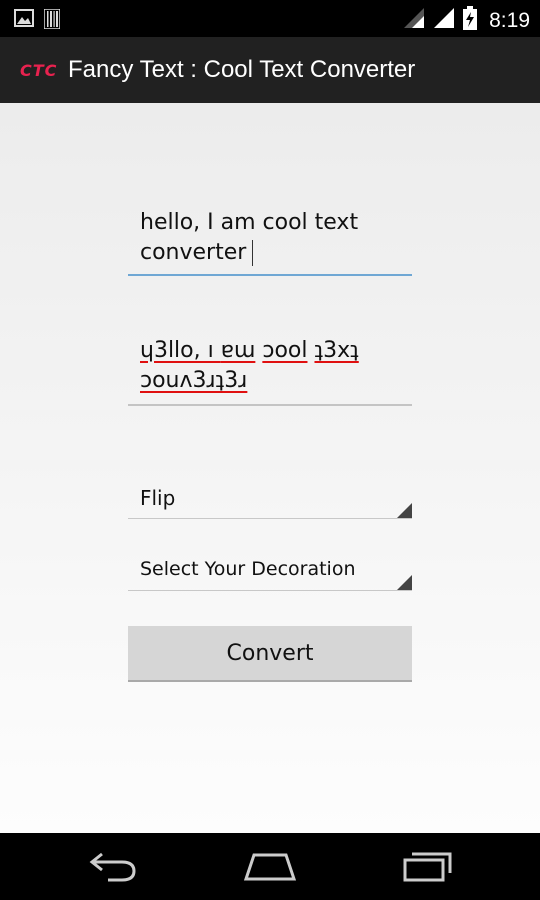  What do you see at coordinates (180, 350) in the screenshot?
I see `output-segment: ɥ3llo, ı` at bounding box center [180, 350].